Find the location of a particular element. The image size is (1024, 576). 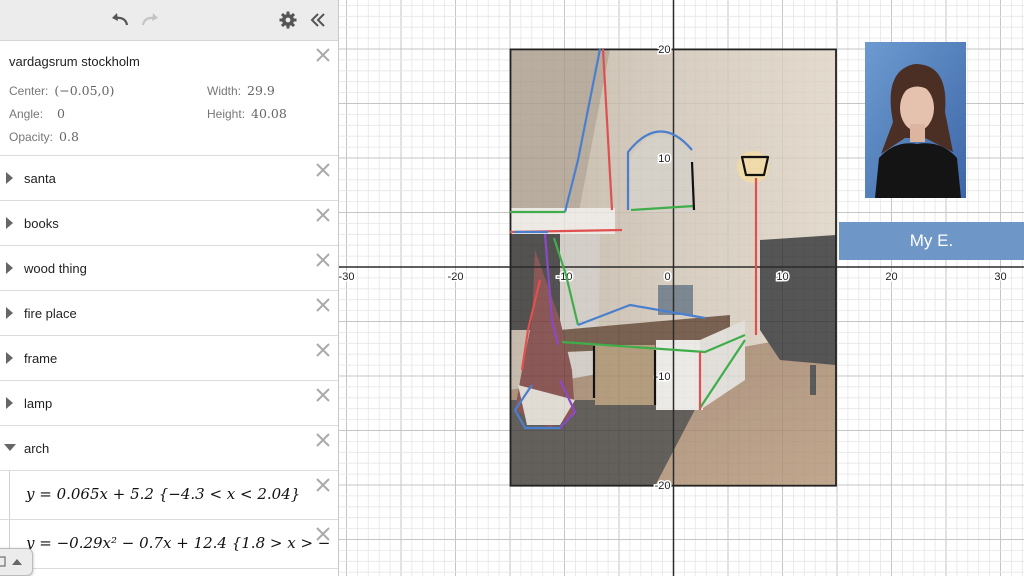

redo-icon is located at coordinates (149, 19).